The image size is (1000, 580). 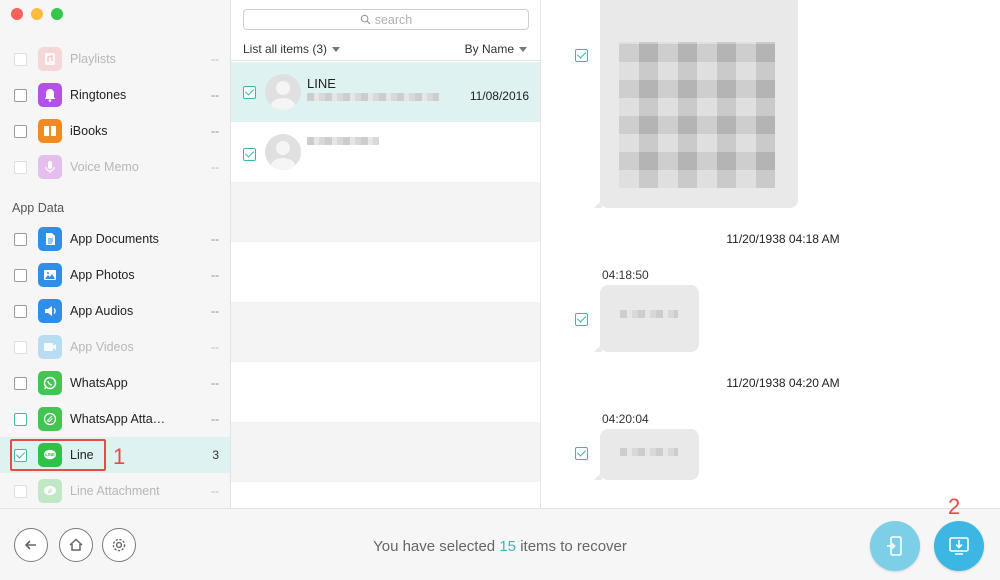 I want to click on line-attachment-icon, so click(x=50, y=491).